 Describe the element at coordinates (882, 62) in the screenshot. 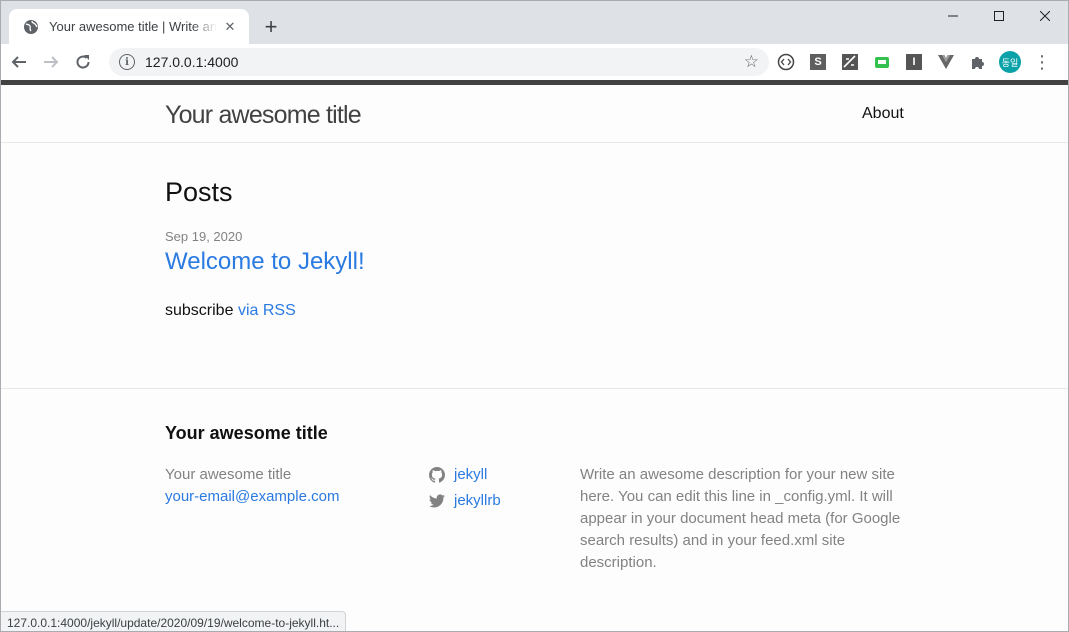

I see `green-screen-icon` at that location.